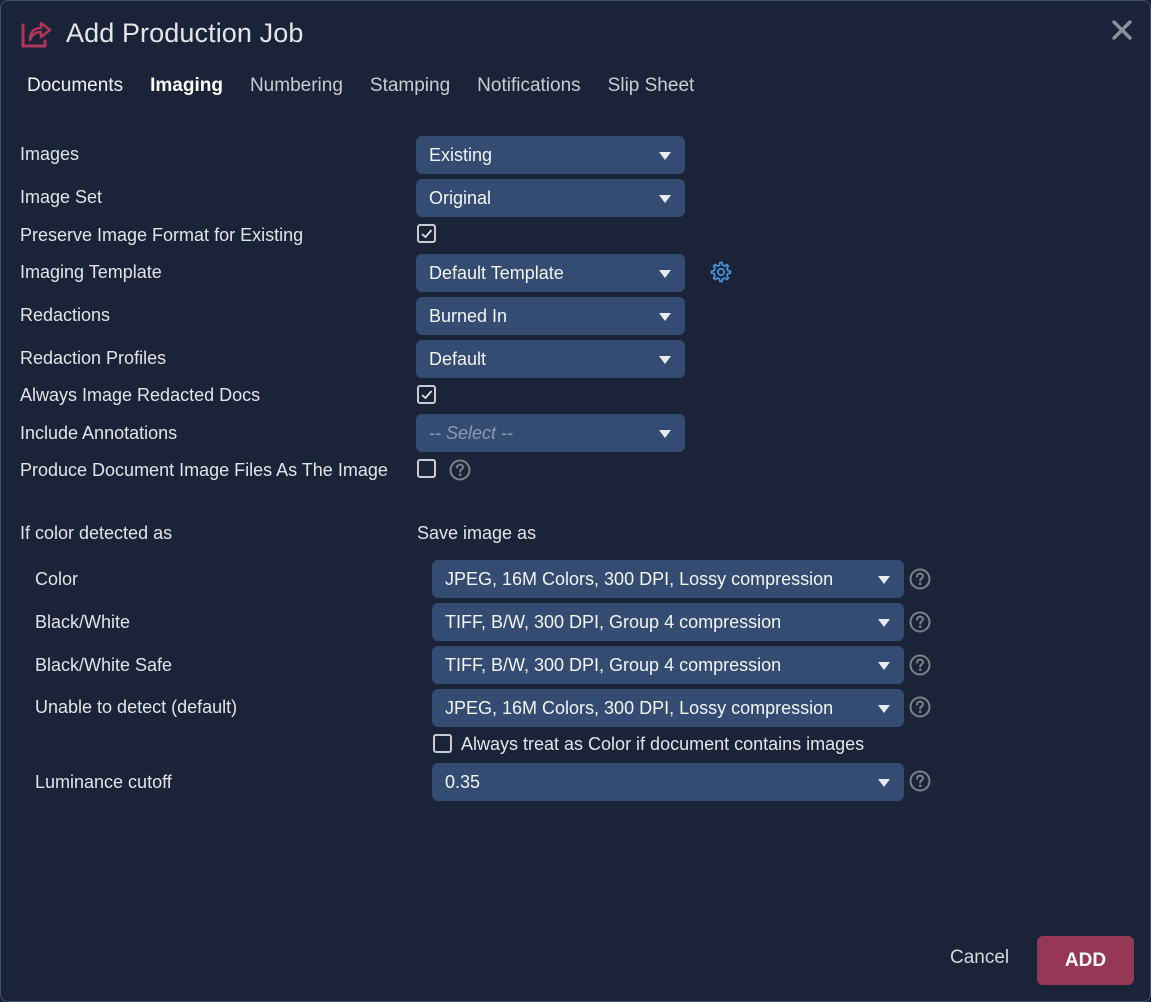 This screenshot has width=1151, height=1002. Describe the element at coordinates (162, 235) in the screenshot. I see `preserve-format-label: Preserve Image Format for Existing` at that location.